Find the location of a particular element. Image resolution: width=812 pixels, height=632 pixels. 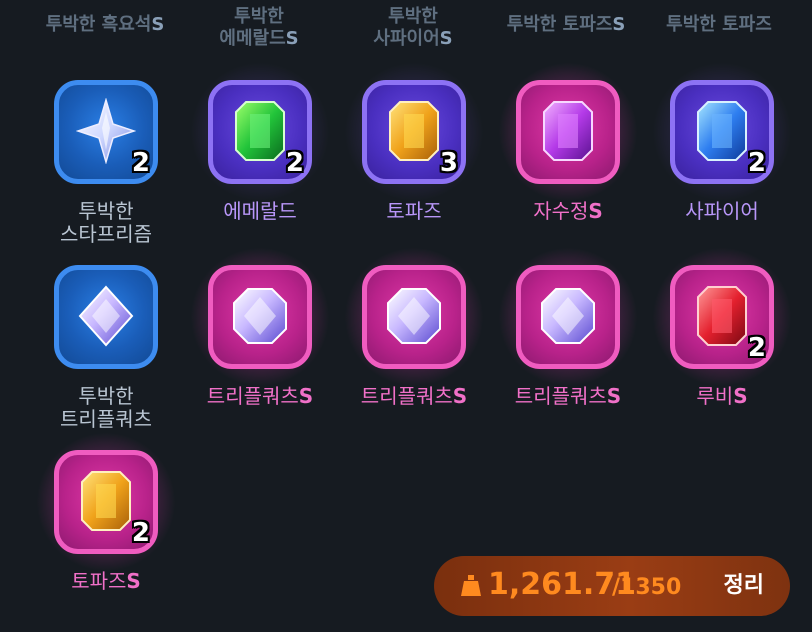

inventory-slot-topaz: 3 토파즈 is located at coordinates (414, 142).